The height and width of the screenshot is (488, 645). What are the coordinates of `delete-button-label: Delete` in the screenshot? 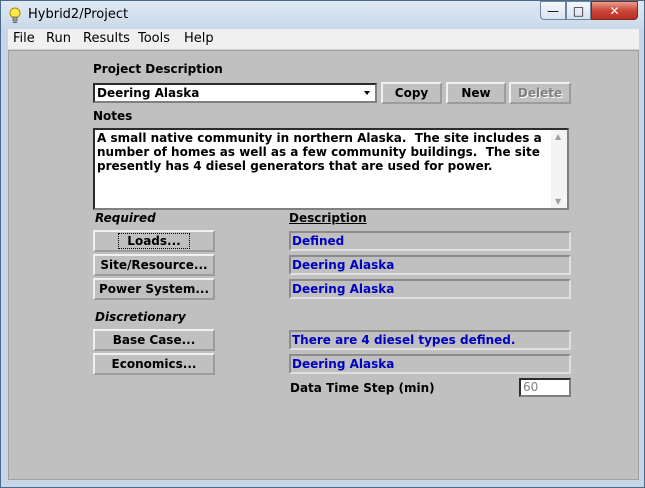 It's located at (540, 93).